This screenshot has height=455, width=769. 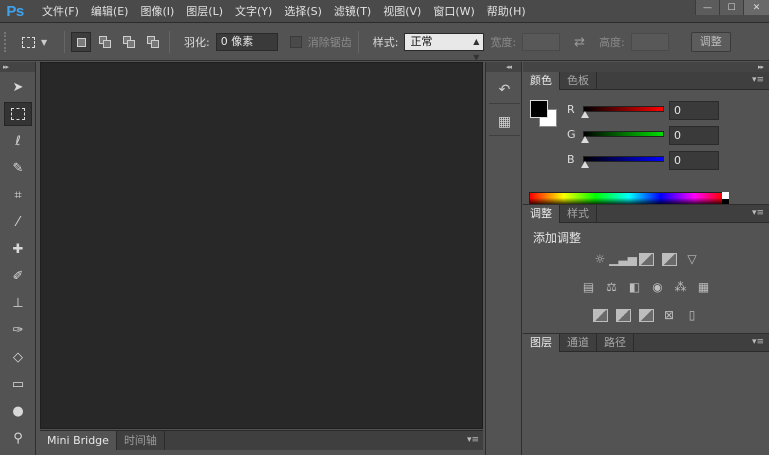 I want to click on add-selection-button, so click(x=105, y=42).